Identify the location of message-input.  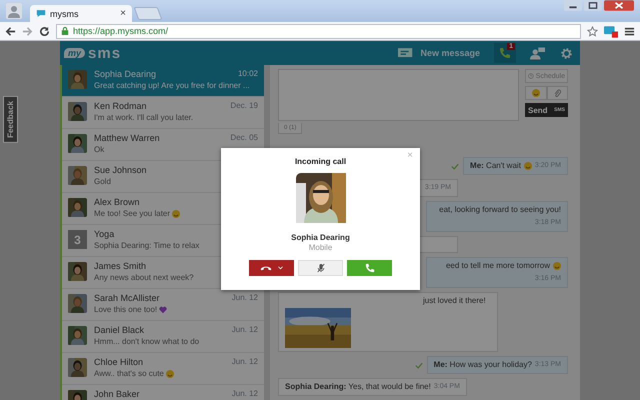
(398, 95).